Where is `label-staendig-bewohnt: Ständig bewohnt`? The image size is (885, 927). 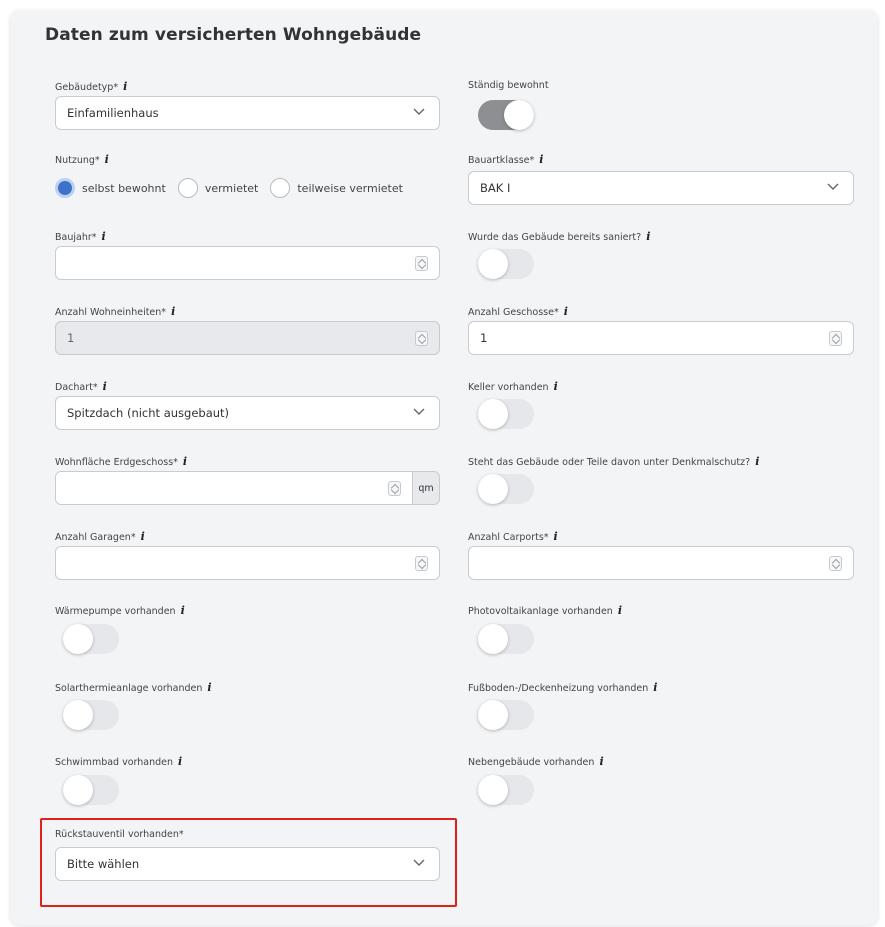 label-staendig-bewohnt: Ständig bewohnt is located at coordinates (508, 85).